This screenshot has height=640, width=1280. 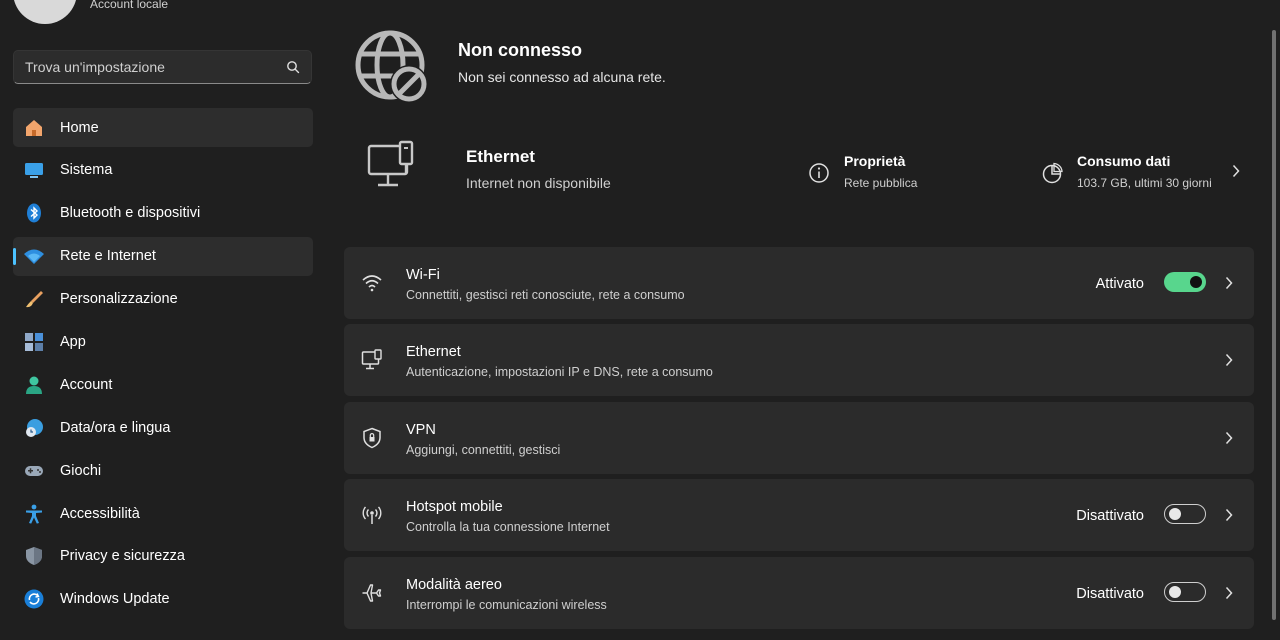 I want to click on sidebar-item-label: Sistema, so click(x=86, y=170).